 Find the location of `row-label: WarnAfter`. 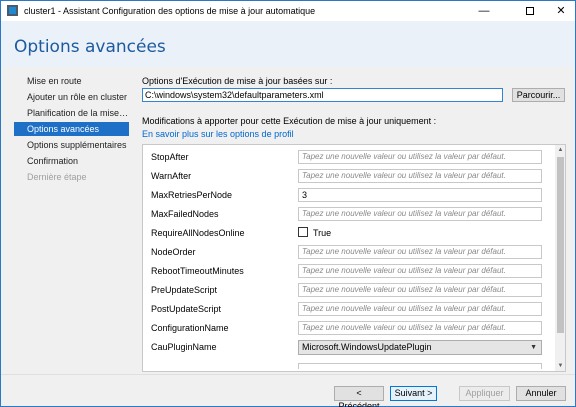

row-label: WarnAfter is located at coordinates (171, 176).